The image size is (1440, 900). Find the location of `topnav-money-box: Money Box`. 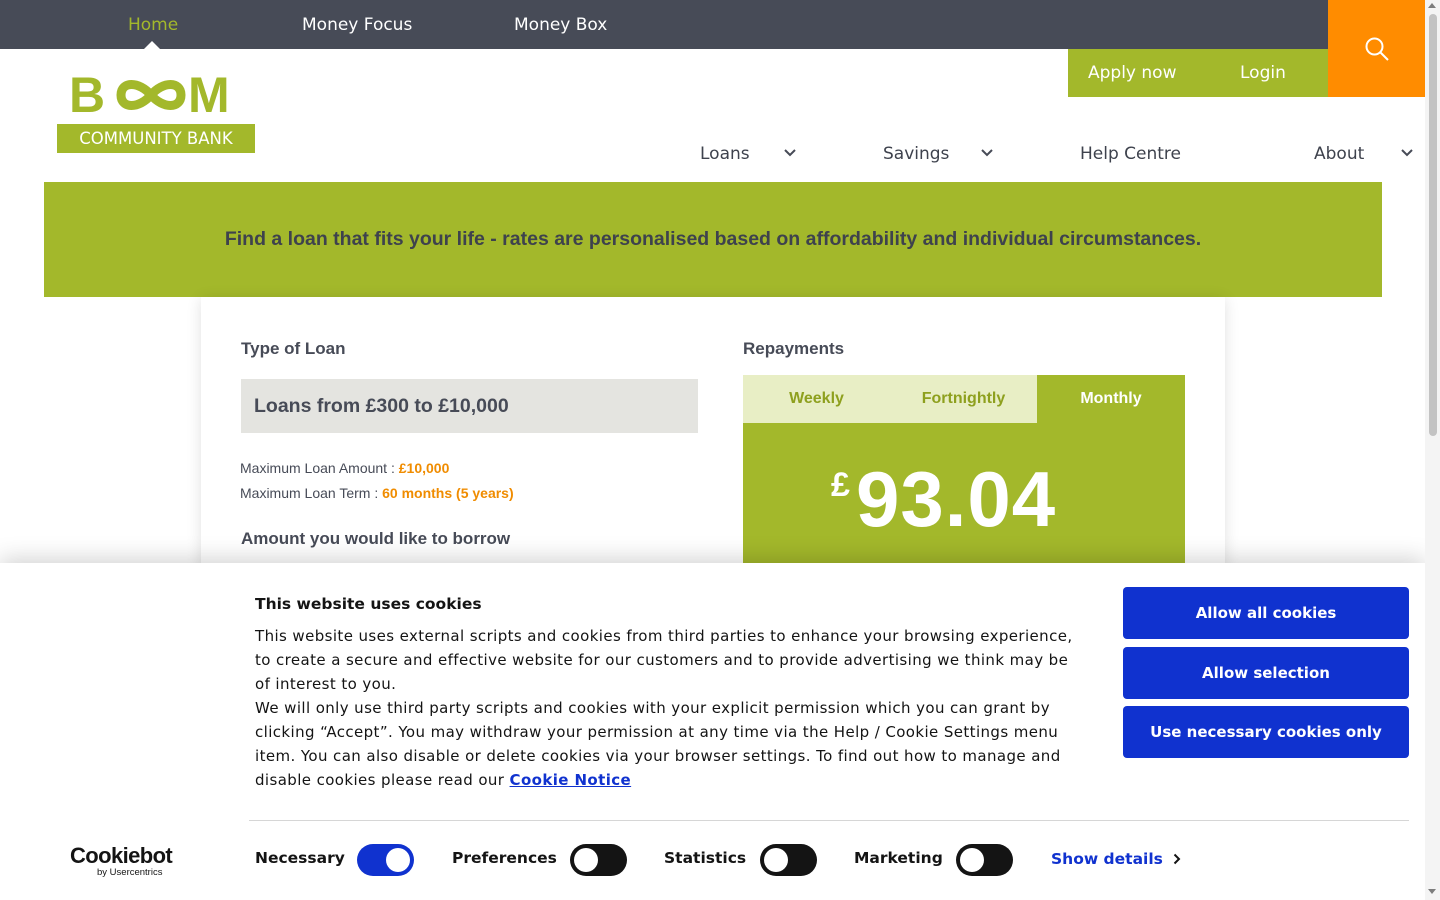

topnav-money-box: Money Box is located at coordinates (560, 24).